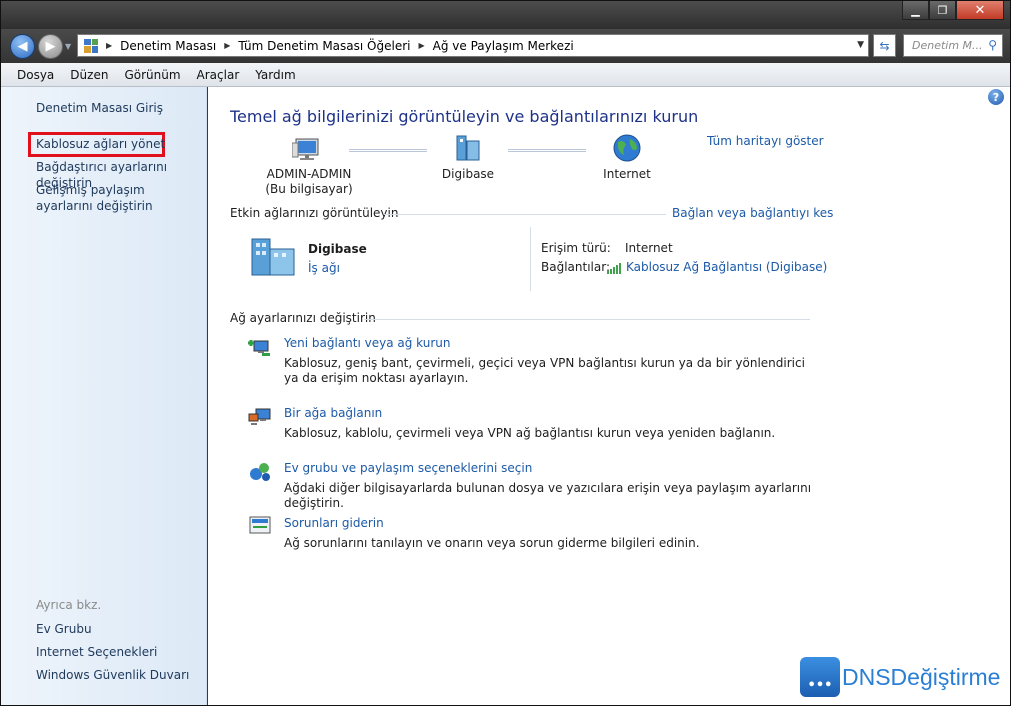  Describe the element at coordinates (921, 676) in the screenshot. I see `watermark-text: DNSDeğiştirme` at that location.